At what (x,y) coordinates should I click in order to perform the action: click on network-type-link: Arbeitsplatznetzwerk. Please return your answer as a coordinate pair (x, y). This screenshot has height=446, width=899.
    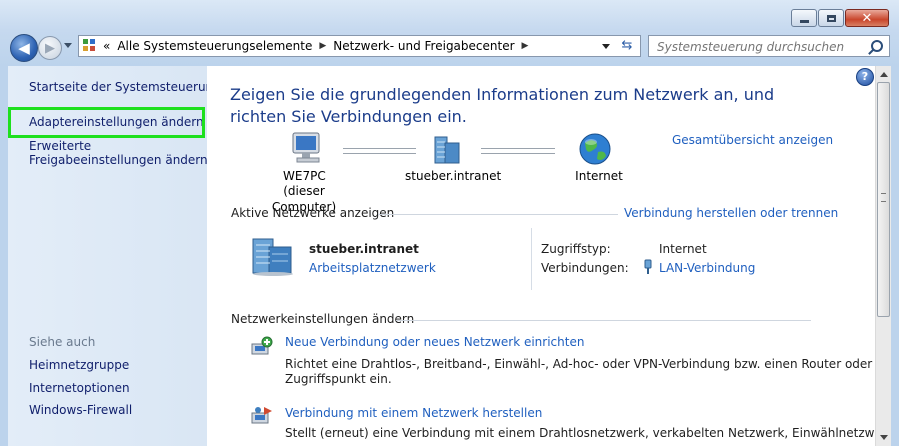
    Looking at the image, I should click on (372, 268).